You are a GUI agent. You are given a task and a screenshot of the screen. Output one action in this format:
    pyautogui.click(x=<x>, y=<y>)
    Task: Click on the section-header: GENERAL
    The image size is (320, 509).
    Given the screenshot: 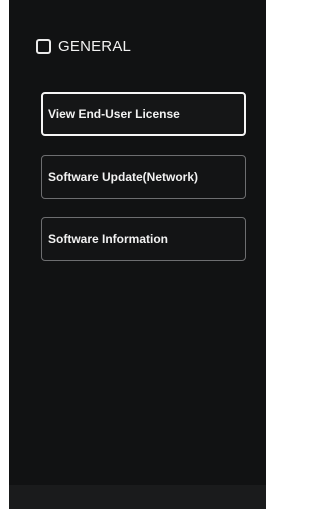 What is the action you would take?
    pyautogui.click(x=83, y=46)
    